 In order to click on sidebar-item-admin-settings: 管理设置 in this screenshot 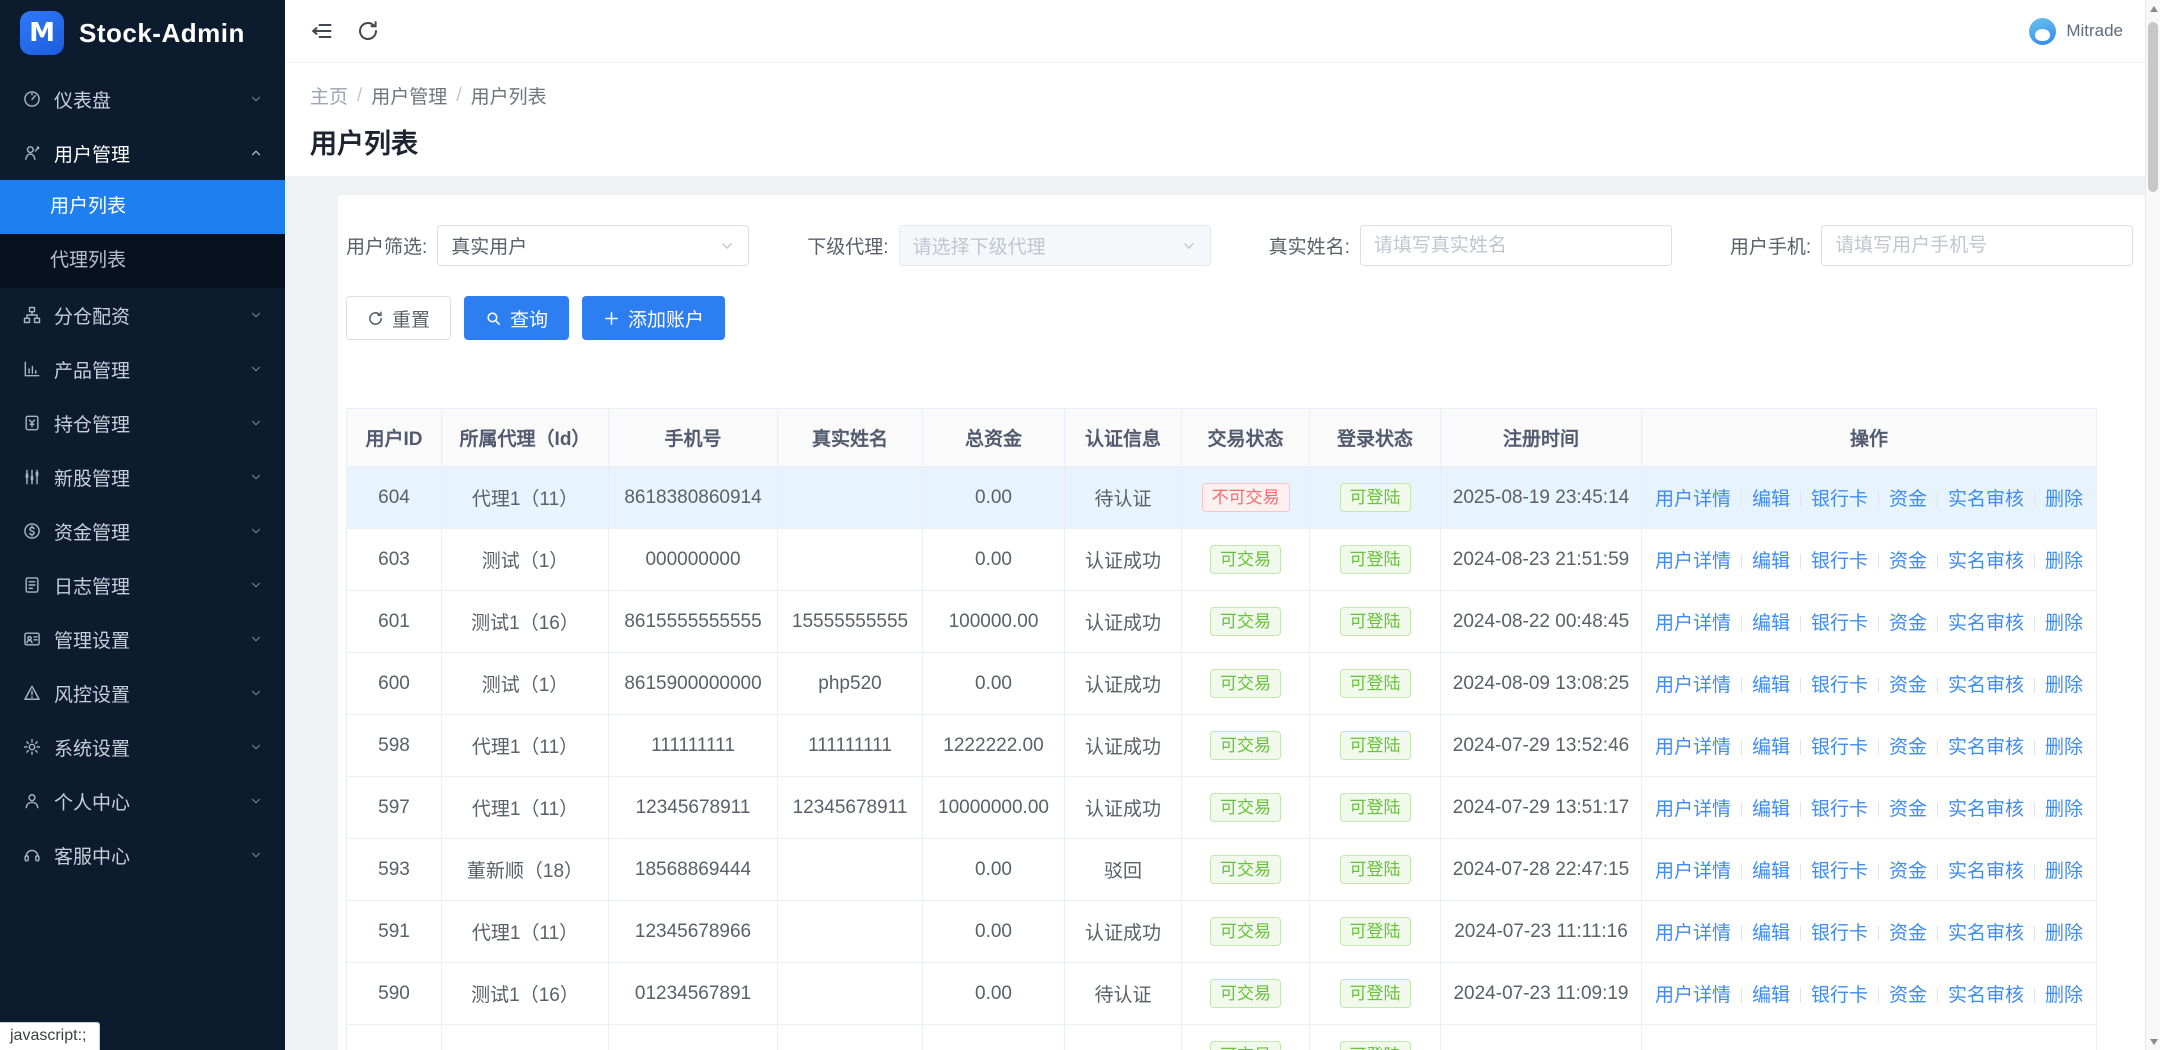, I will do `click(142, 639)`.